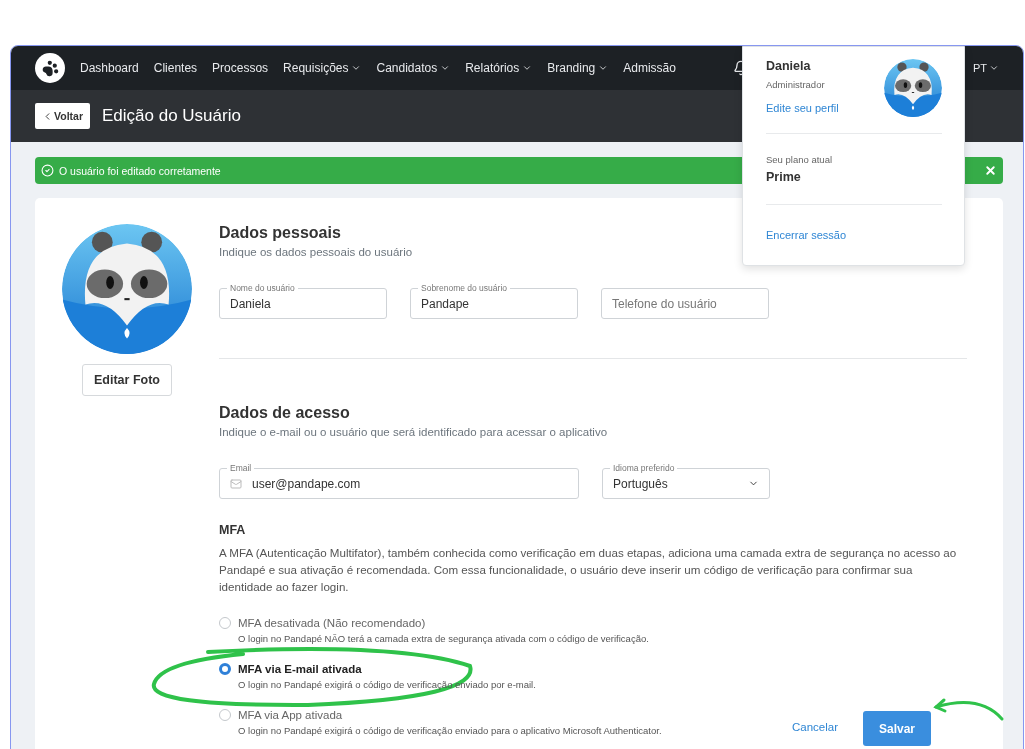  I want to click on section-title: Dados de acesso, so click(284, 413).